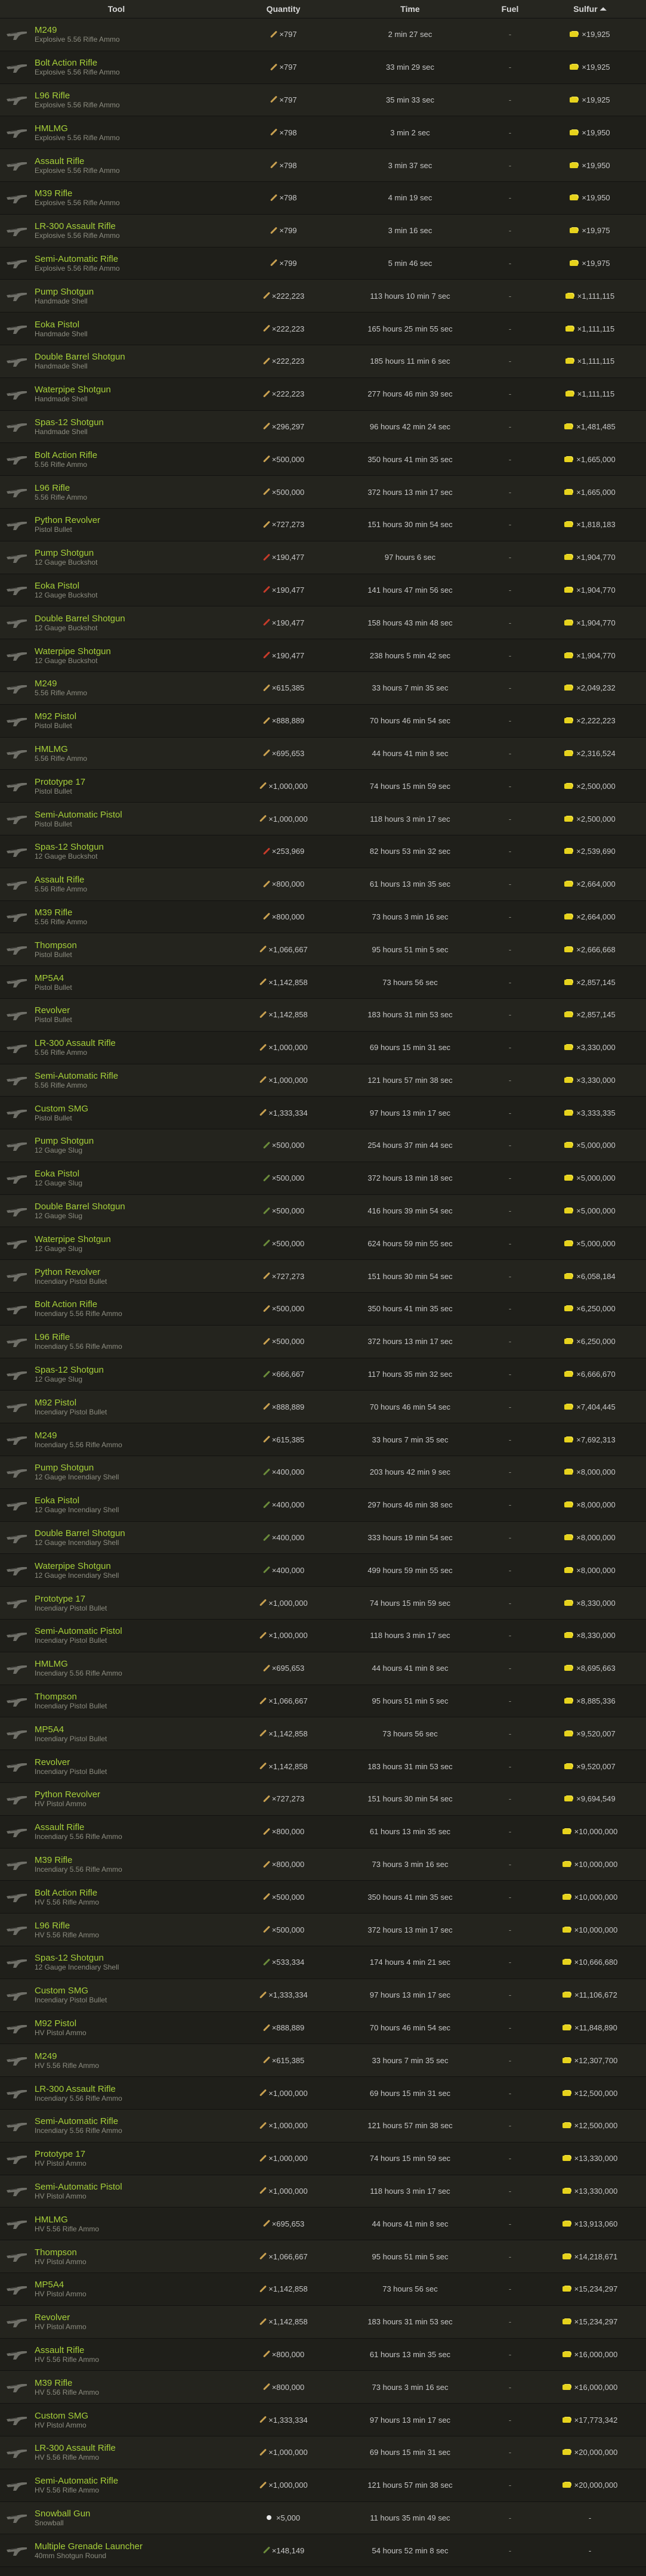  I want to click on tool-name: Python Revolver, so click(71, 1272).